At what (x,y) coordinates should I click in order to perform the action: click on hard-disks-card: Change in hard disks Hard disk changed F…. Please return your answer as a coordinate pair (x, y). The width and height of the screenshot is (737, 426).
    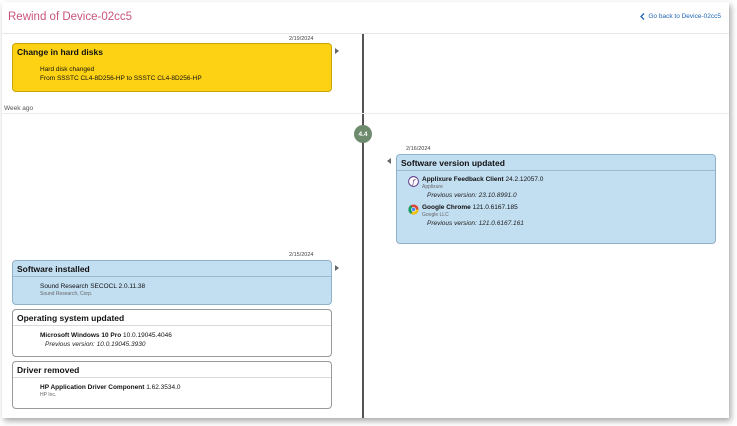
    Looking at the image, I should click on (172, 67).